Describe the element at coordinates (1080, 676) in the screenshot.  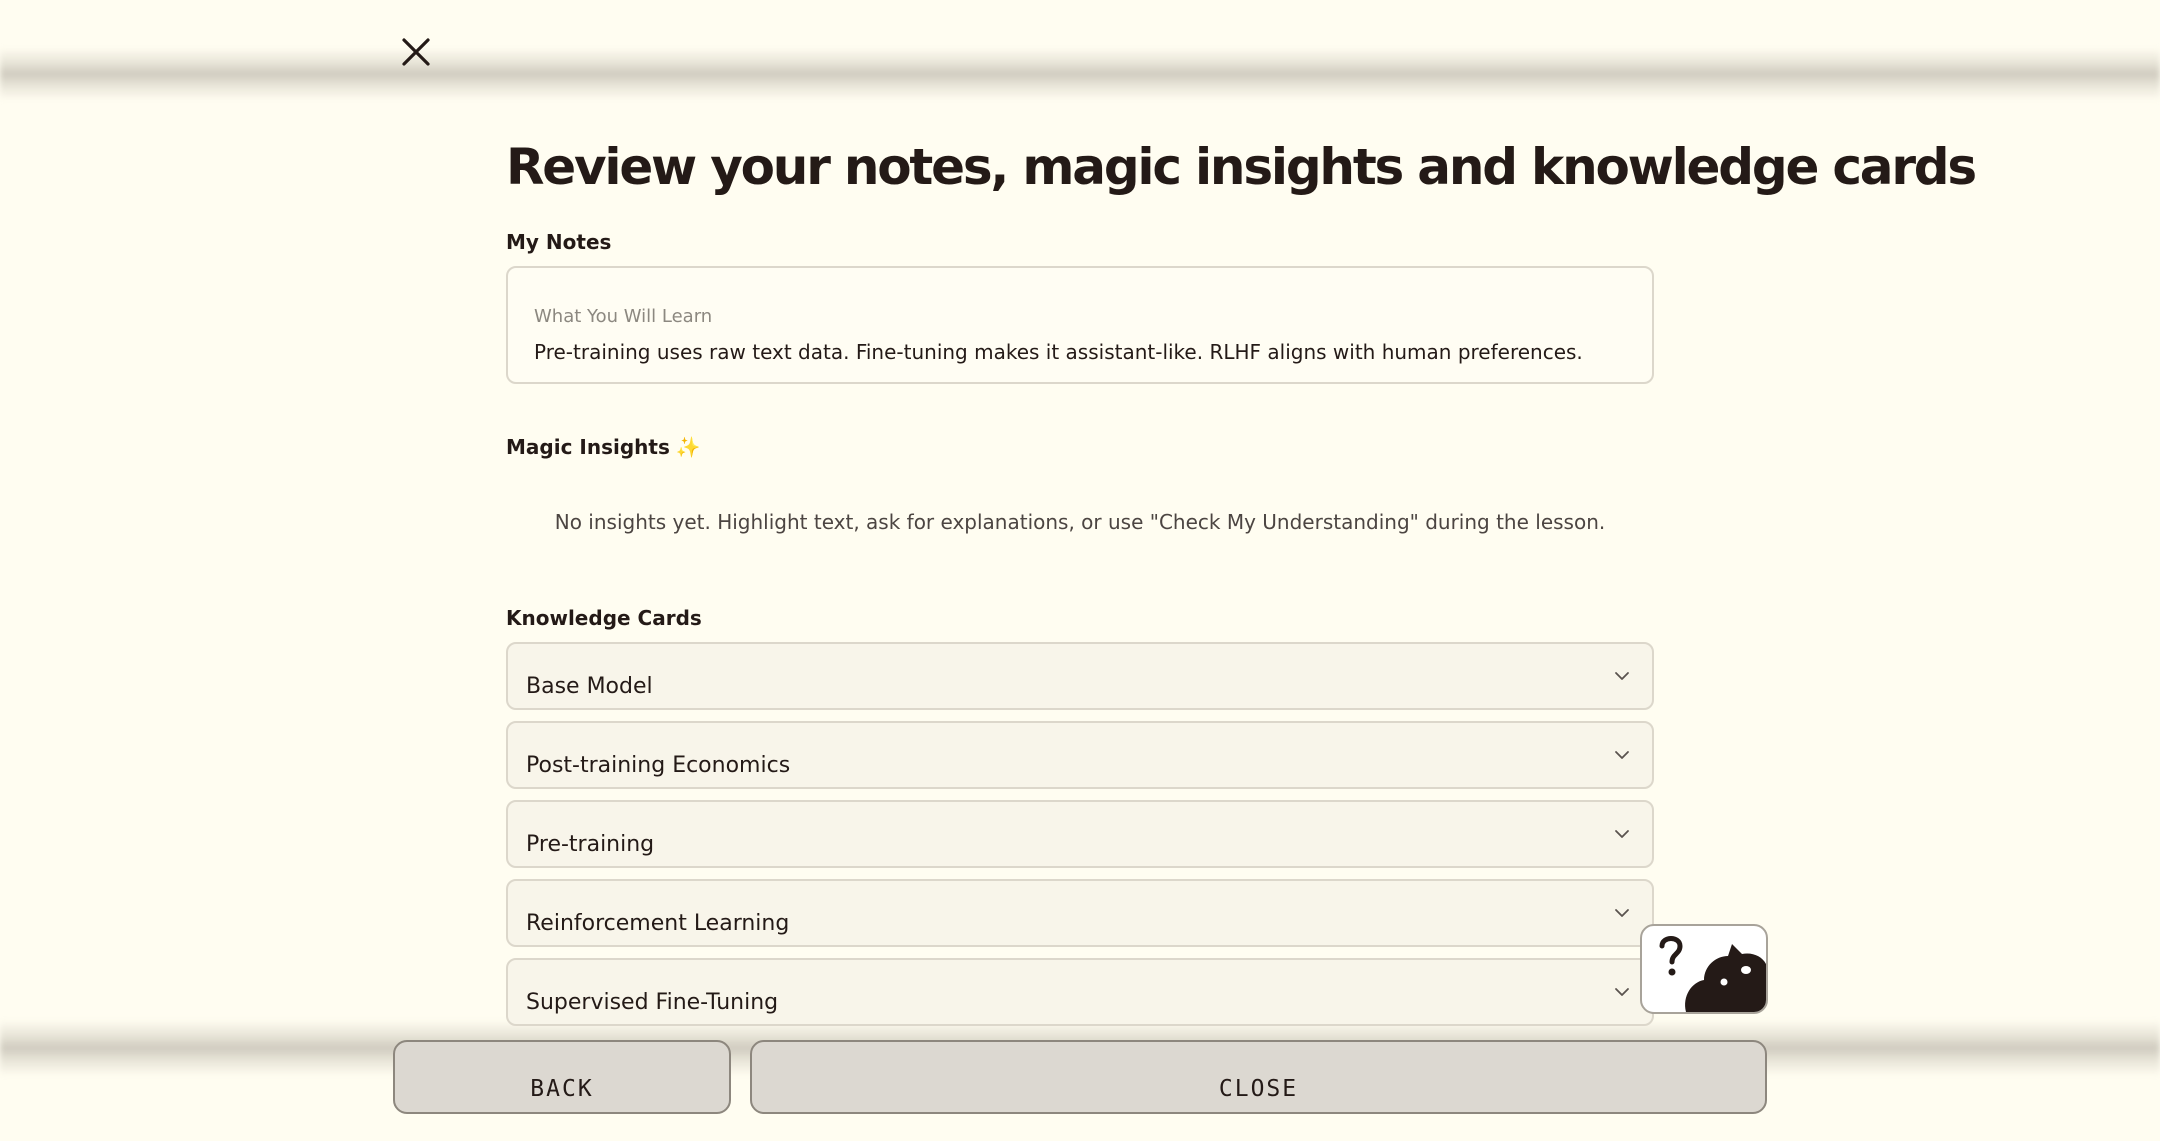
I see `knowledge-card-base-model: Base Model` at that location.